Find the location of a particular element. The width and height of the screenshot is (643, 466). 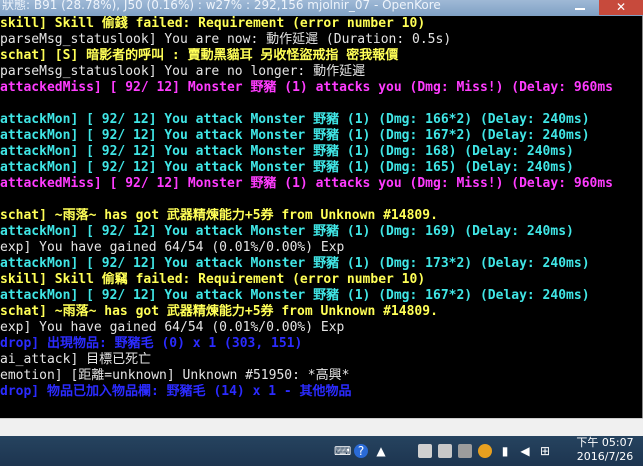

keyboard-icon: ⌨ is located at coordinates (342, 451).